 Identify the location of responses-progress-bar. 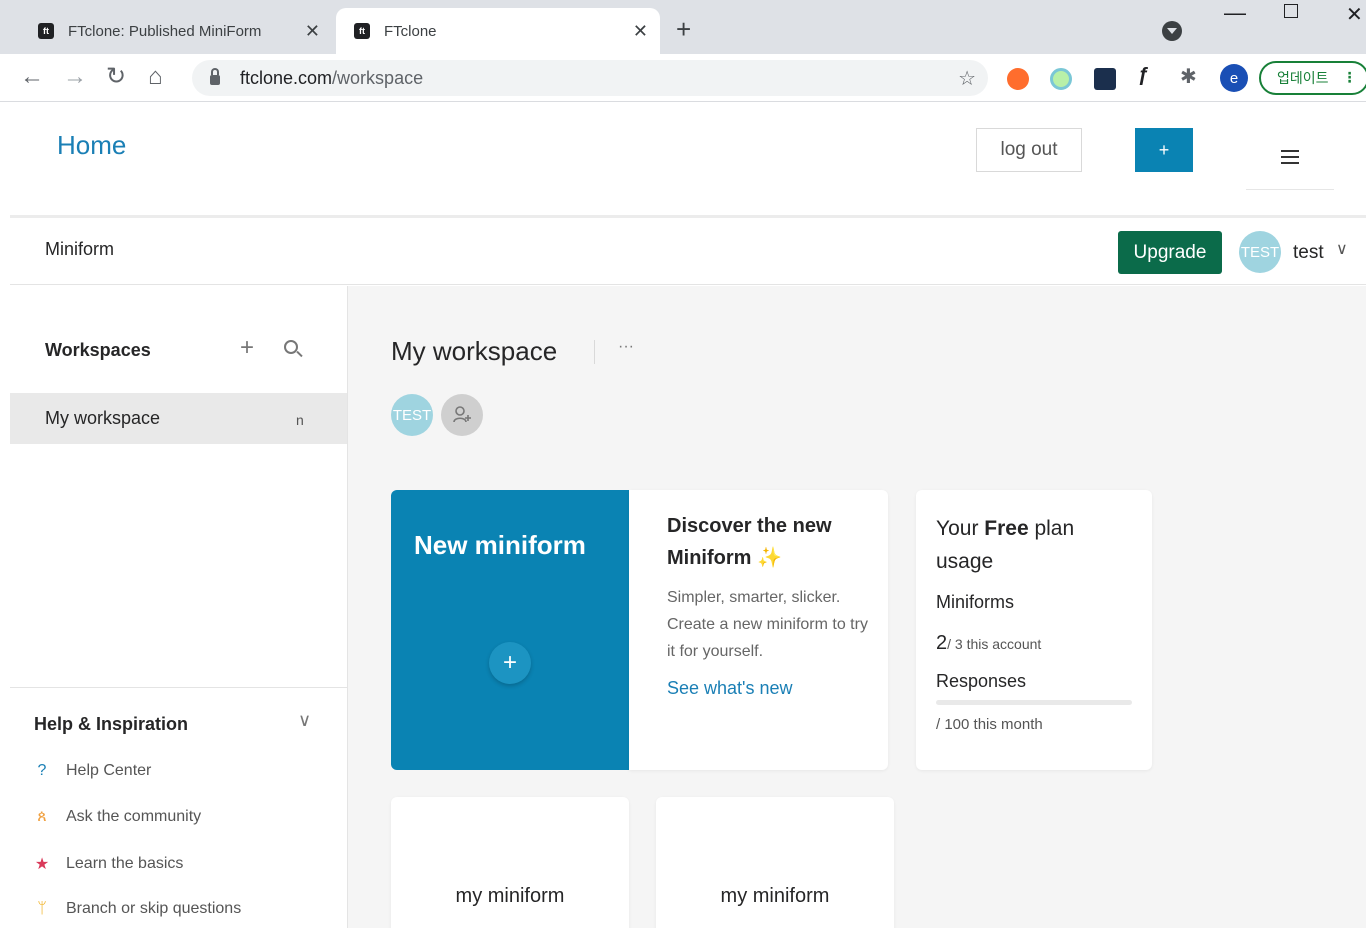
(1034, 702).